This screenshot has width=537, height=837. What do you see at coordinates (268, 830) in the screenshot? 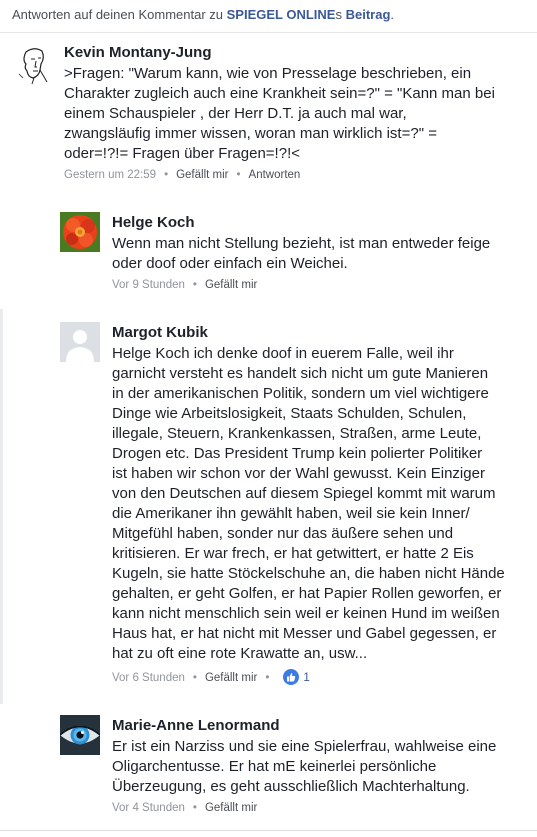
I see `bottom-divider` at bounding box center [268, 830].